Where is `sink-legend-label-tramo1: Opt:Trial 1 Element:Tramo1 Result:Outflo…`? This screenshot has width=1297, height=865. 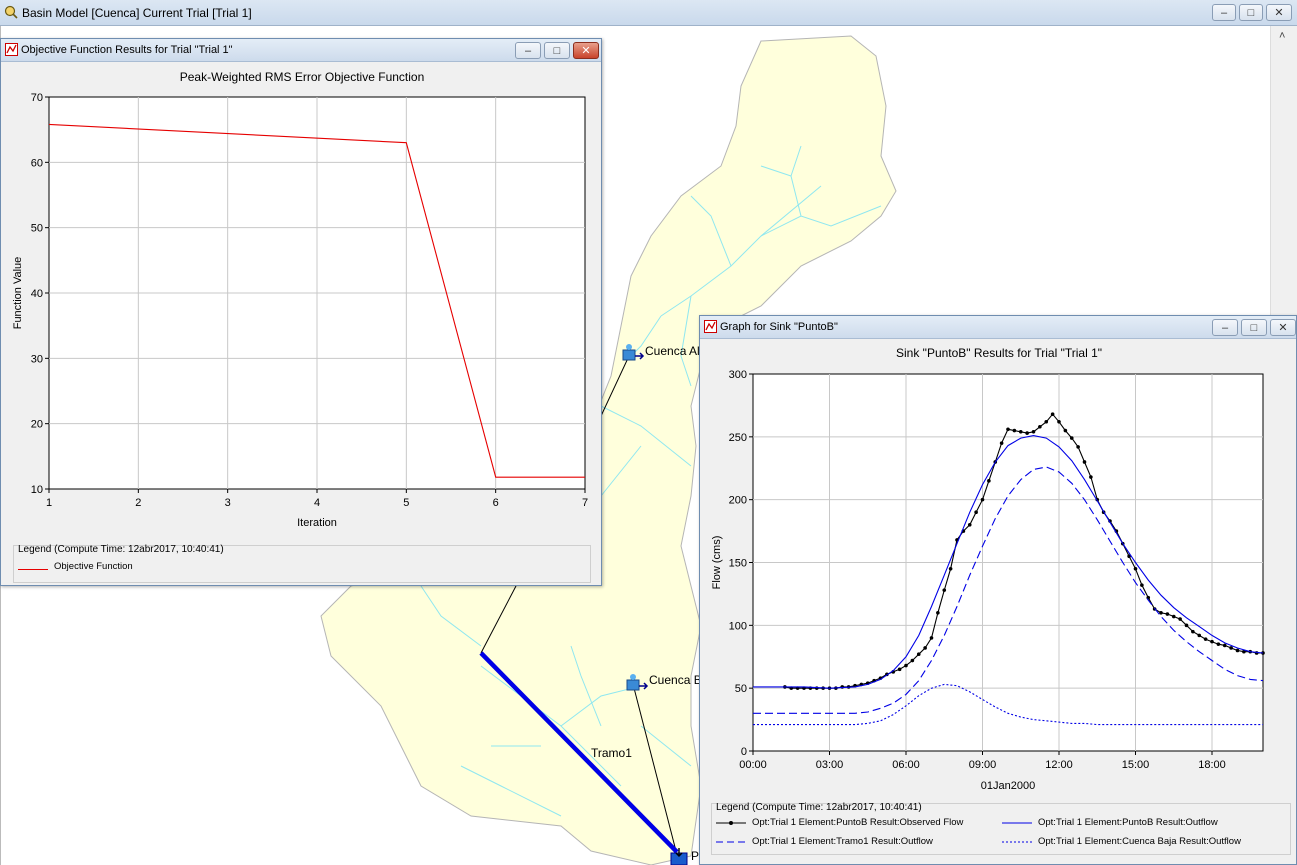 sink-legend-label-tramo1: Opt:Trial 1 Element:Tramo1 Result:Outflo… is located at coordinates (842, 841).